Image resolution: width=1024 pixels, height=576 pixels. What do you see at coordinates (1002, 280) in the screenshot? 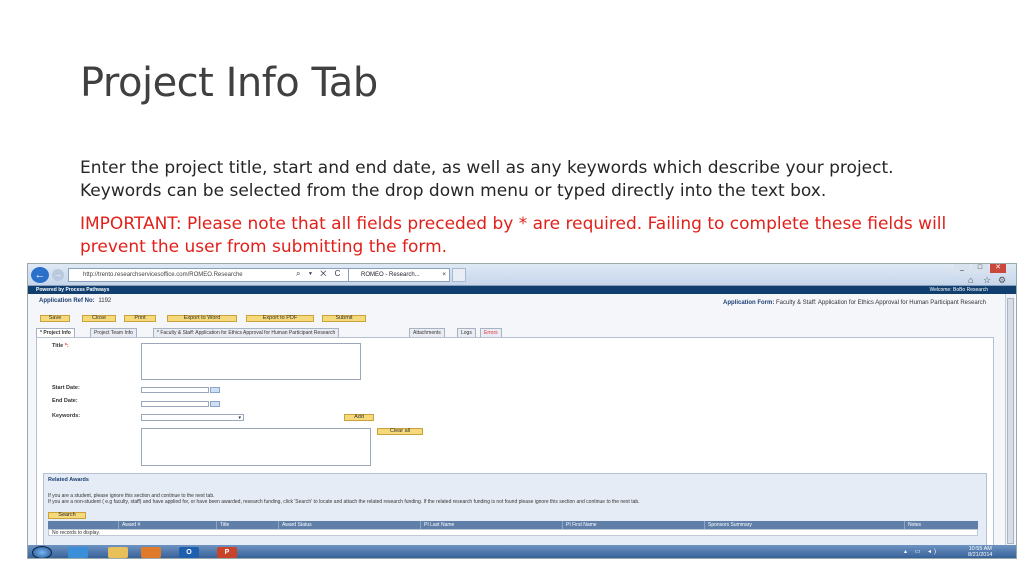
I see `gear-icon: ⚙` at bounding box center [1002, 280].